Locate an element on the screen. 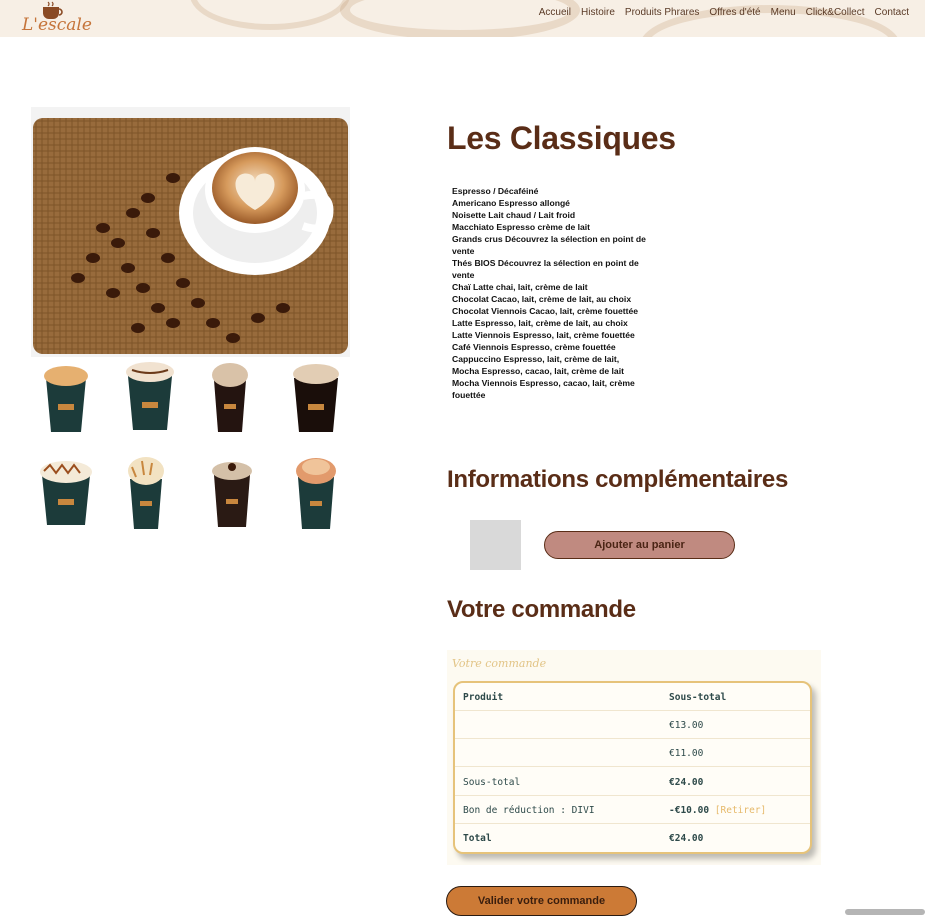  table-row: €11.00 is located at coordinates (632, 753).